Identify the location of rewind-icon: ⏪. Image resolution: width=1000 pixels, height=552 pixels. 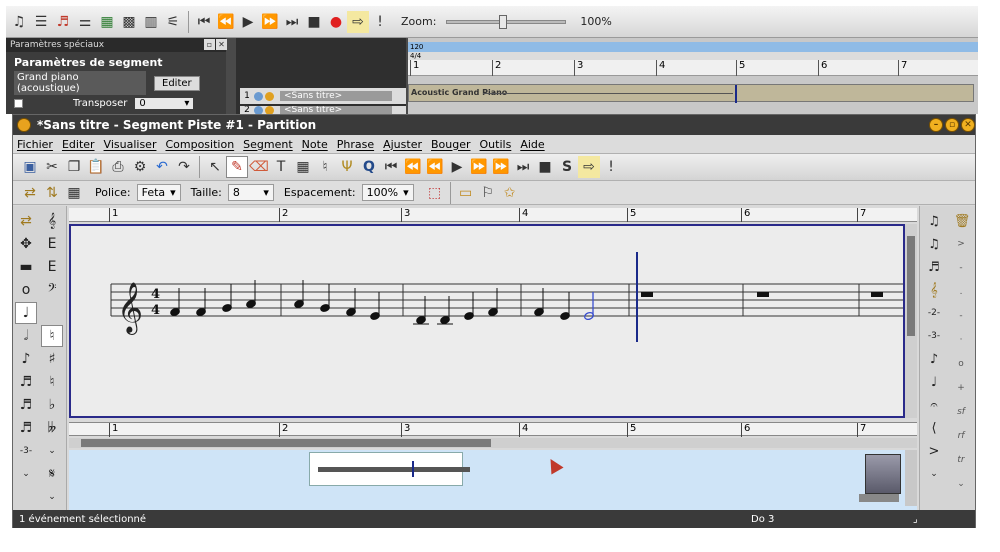
(226, 22).